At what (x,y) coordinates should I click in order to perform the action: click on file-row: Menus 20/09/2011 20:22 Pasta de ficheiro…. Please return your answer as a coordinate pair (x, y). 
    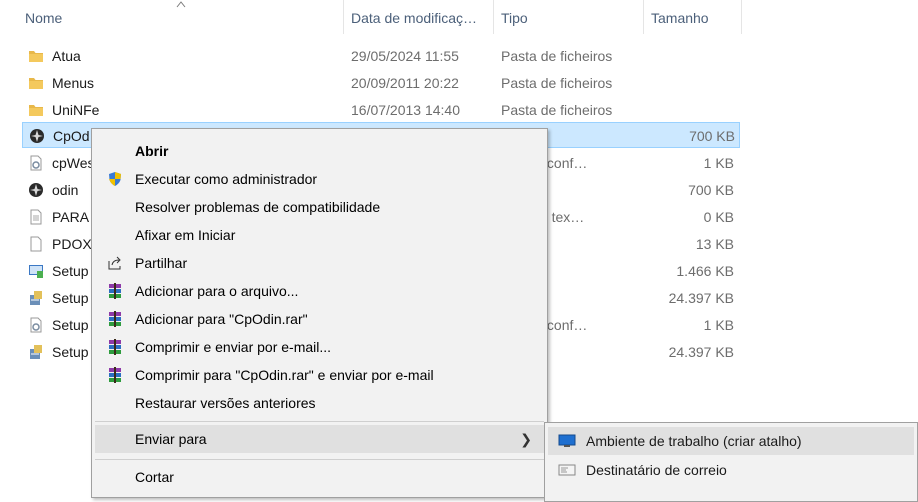
    Looking at the image, I should click on (381, 83).